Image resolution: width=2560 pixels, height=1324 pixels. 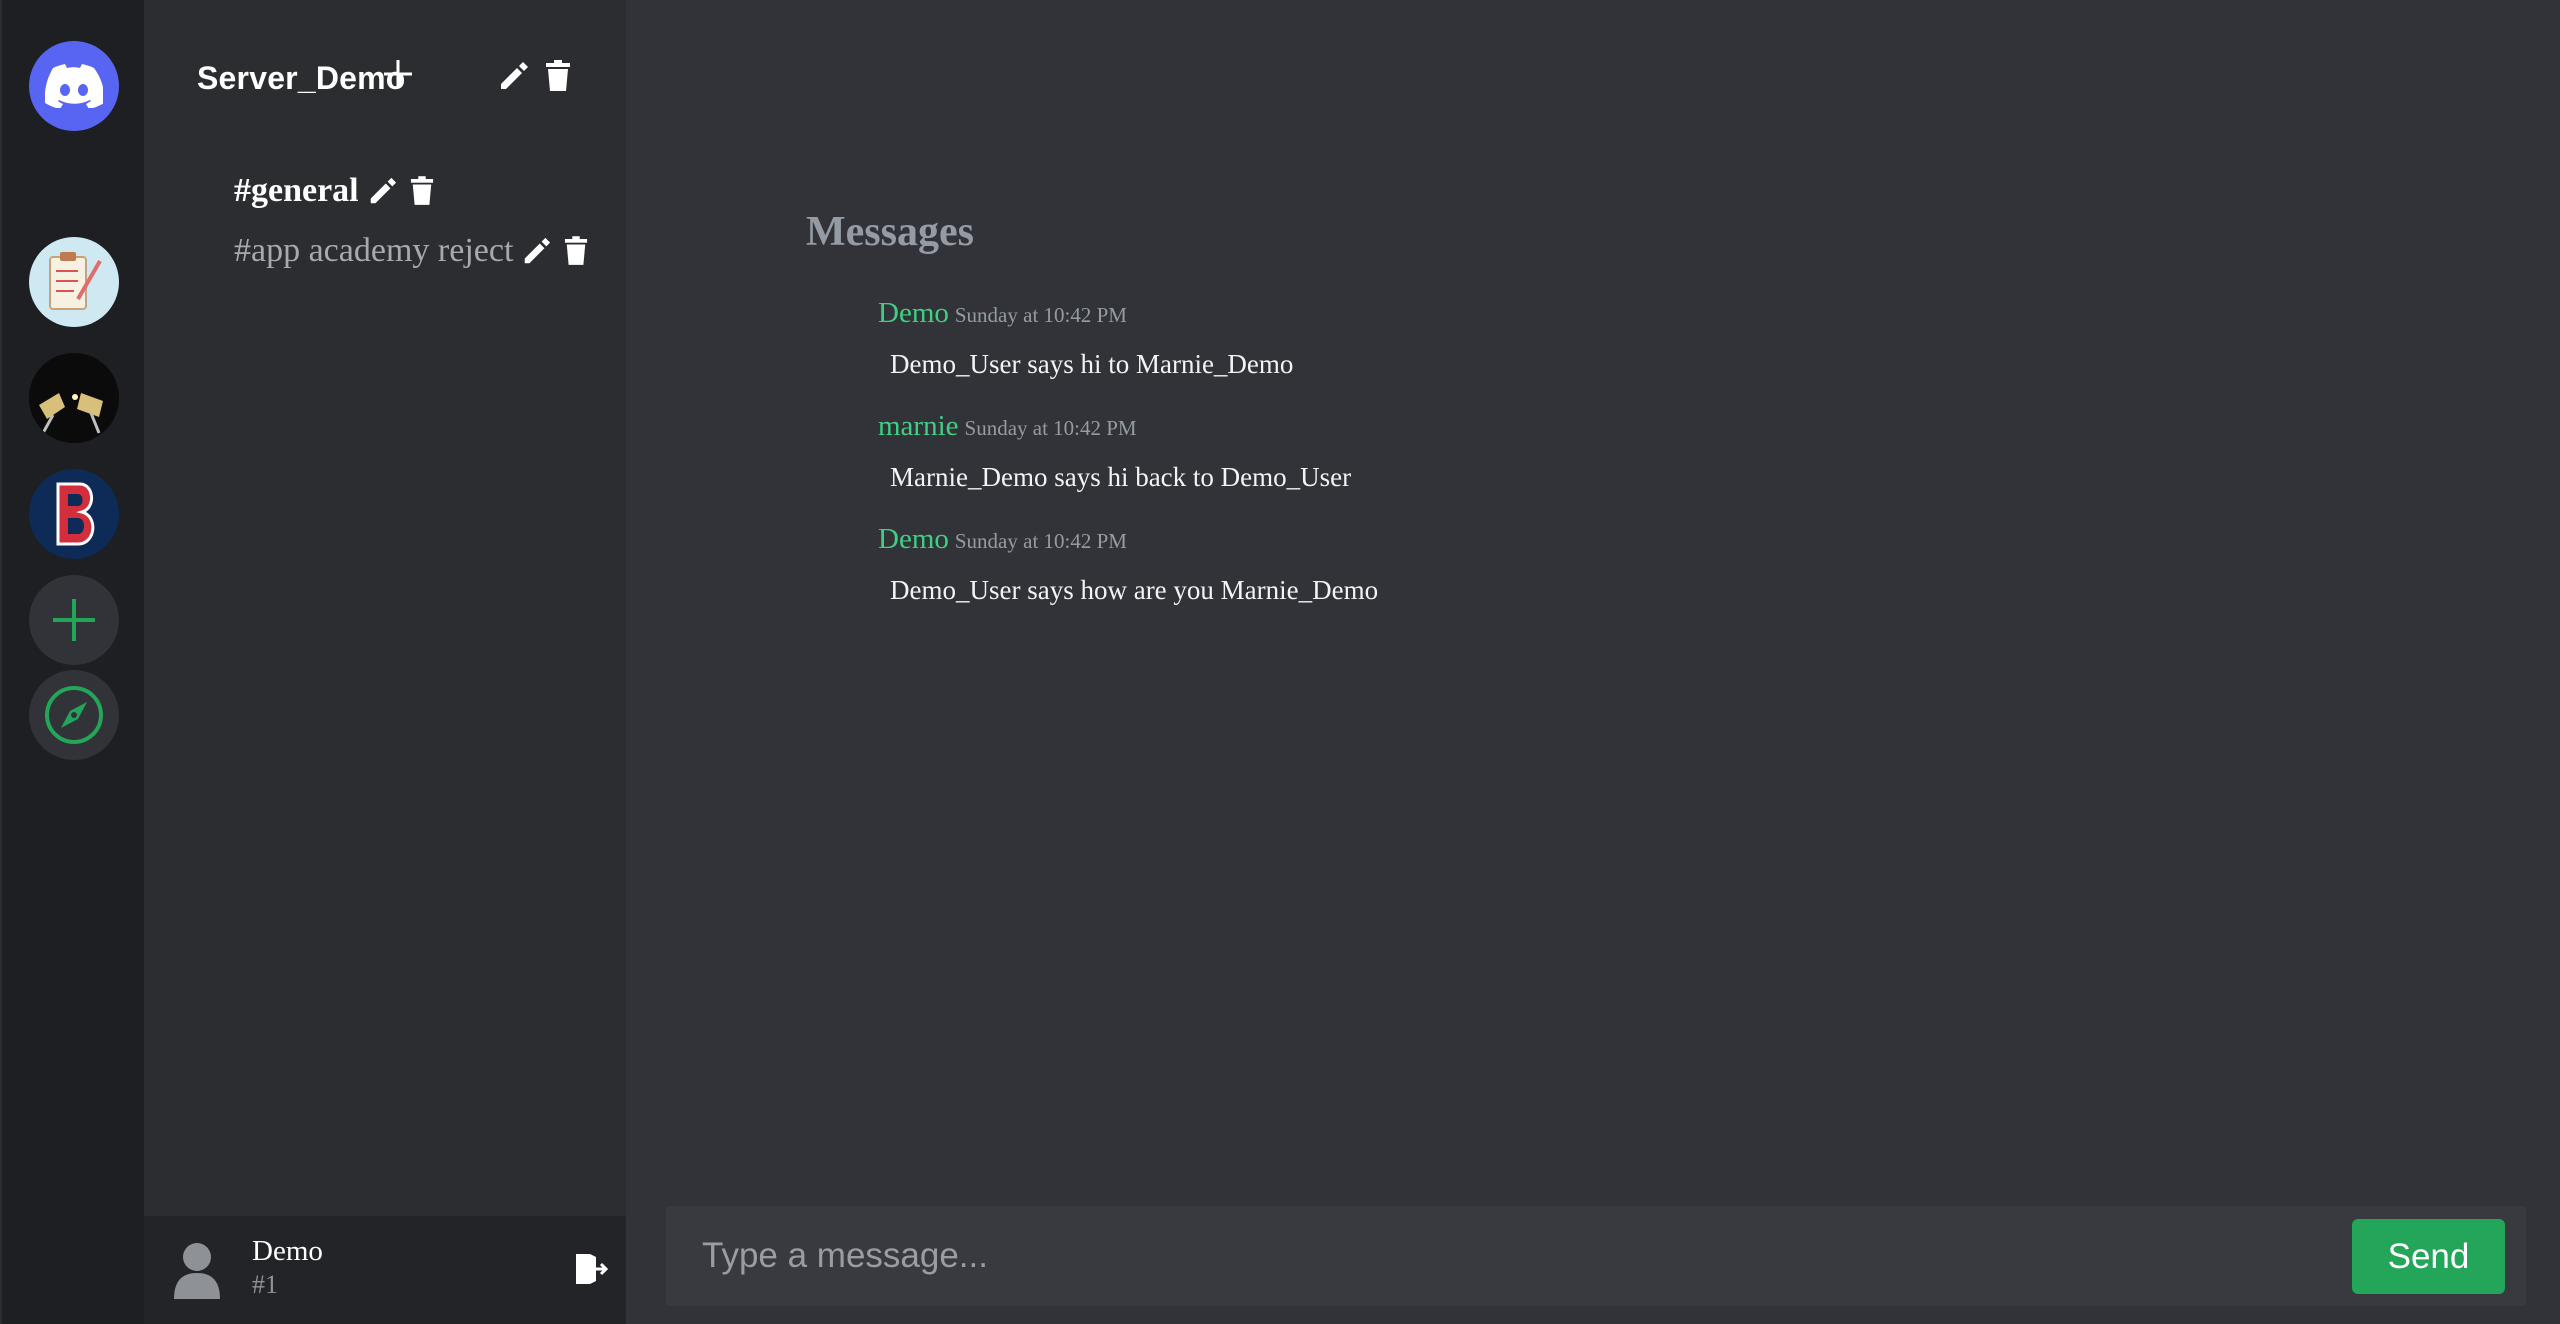 What do you see at coordinates (1121, 477) in the screenshot?
I see `message-text: Marnie_Demo says hi back to Demo_User` at bounding box center [1121, 477].